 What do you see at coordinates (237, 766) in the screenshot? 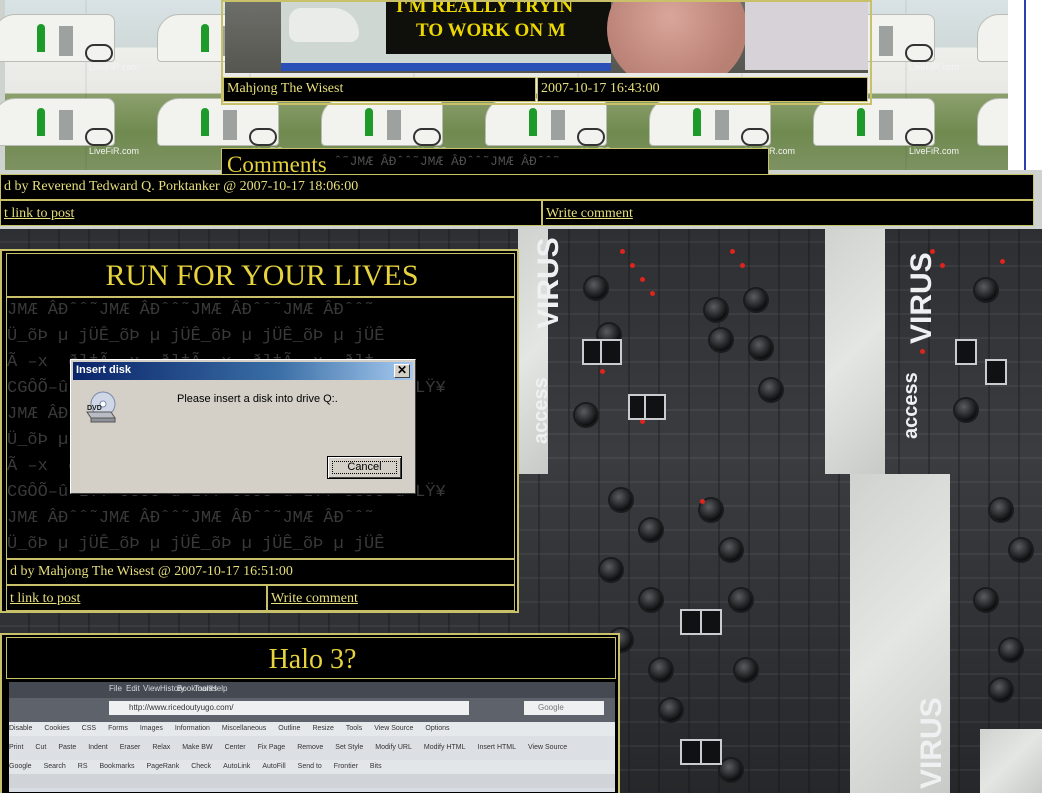
I see `screenshot-toolbar-item: AutoLink` at bounding box center [237, 766].